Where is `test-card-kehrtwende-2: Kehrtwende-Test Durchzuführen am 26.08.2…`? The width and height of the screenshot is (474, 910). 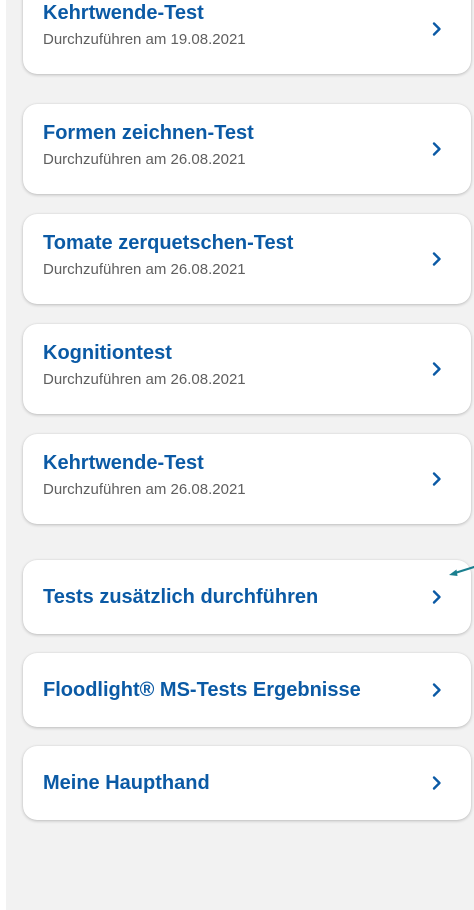 test-card-kehrtwende-2: Kehrtwende-Test Durchzuführen am 26.08.2… is located at coordinates (247, 479).